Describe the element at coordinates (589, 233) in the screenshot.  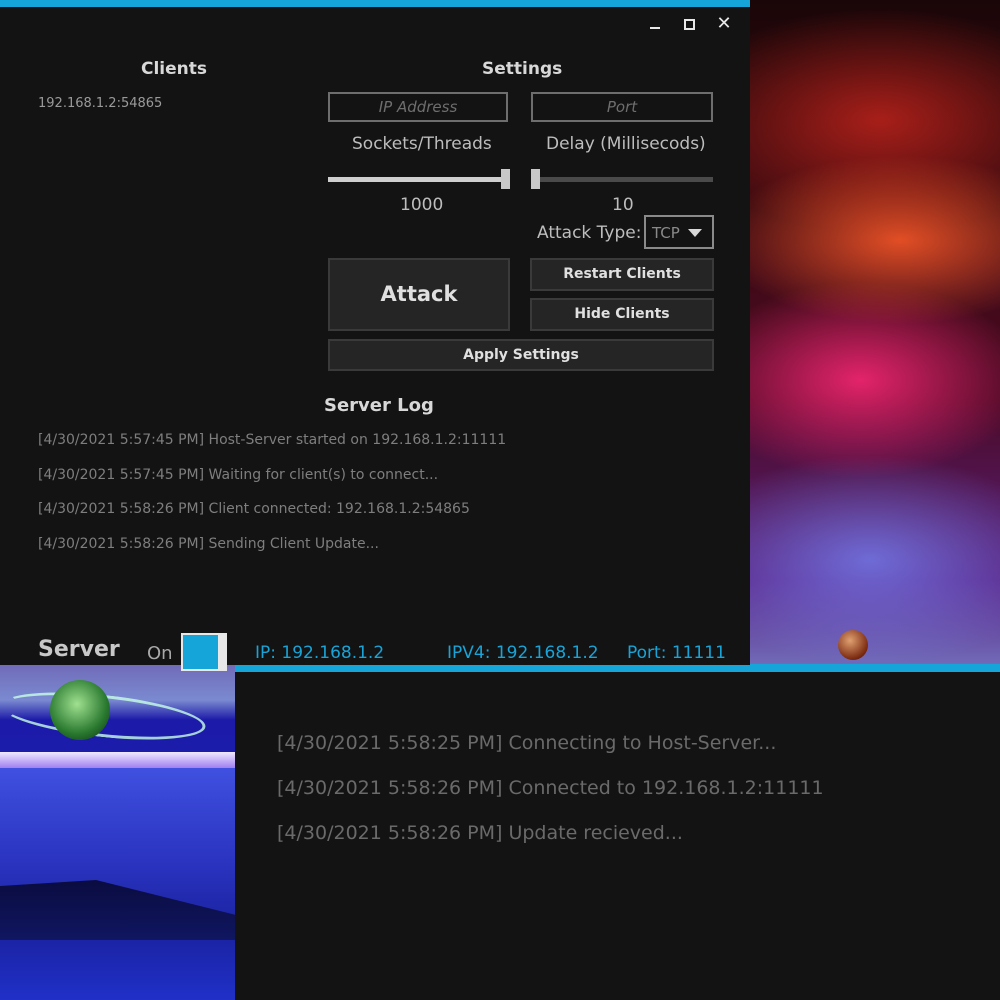
I see `attack-type-label: Attack Type:` at that location.